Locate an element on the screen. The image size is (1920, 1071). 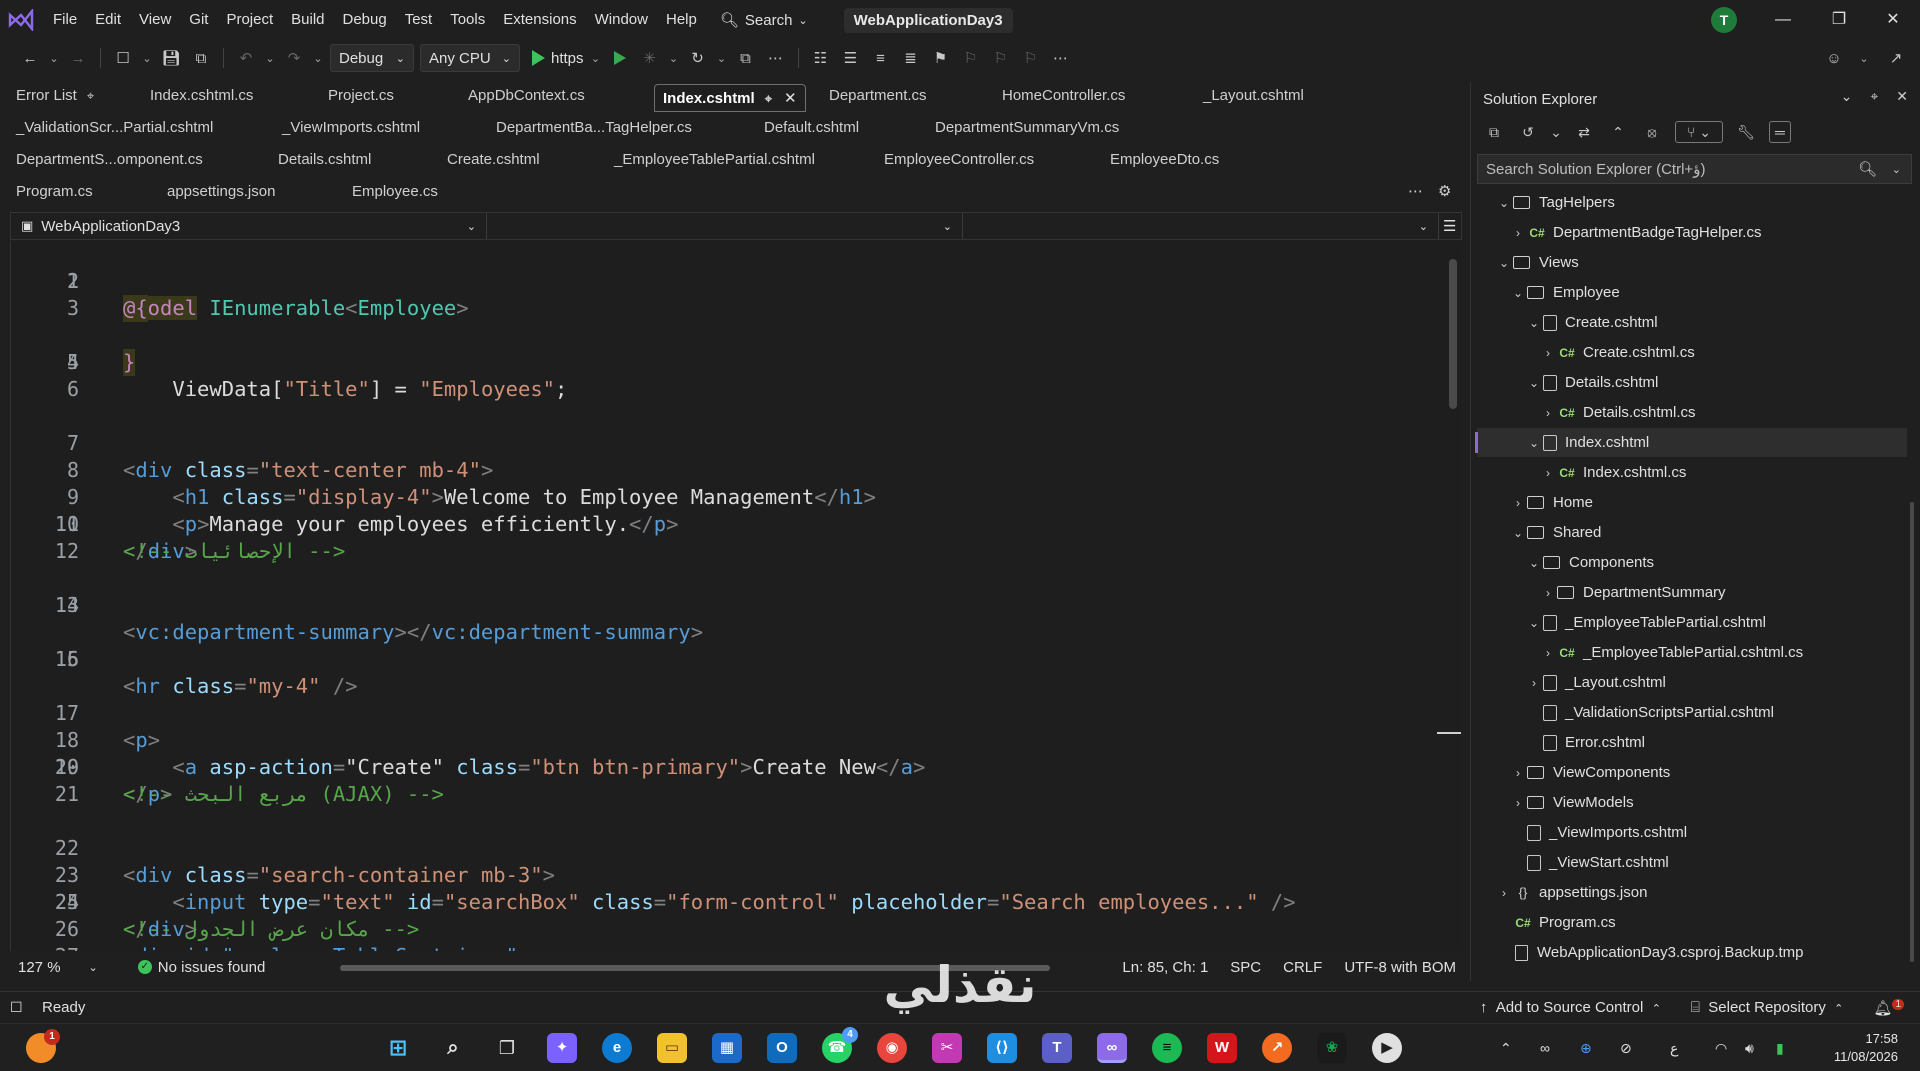
undo-icon: ↶ is located at coordinates (246, 58).